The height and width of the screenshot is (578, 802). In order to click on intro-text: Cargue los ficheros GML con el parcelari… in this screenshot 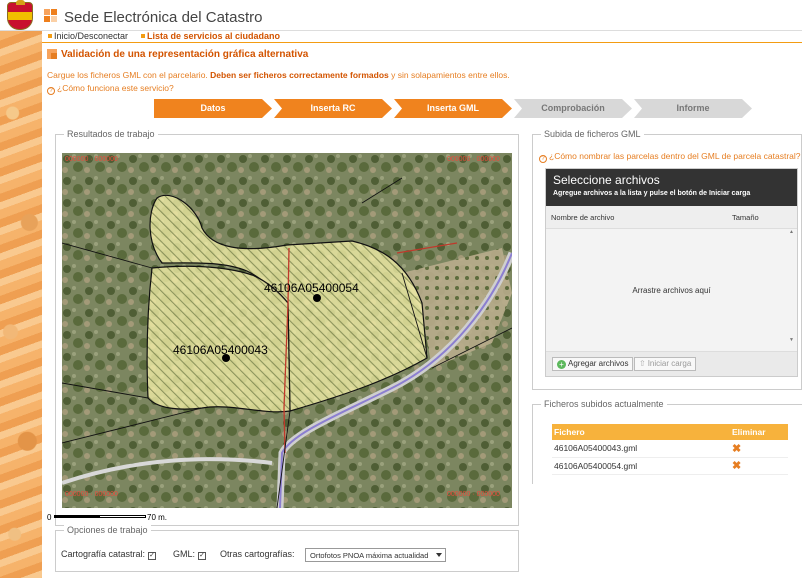, I will do `click(278, 75)`.